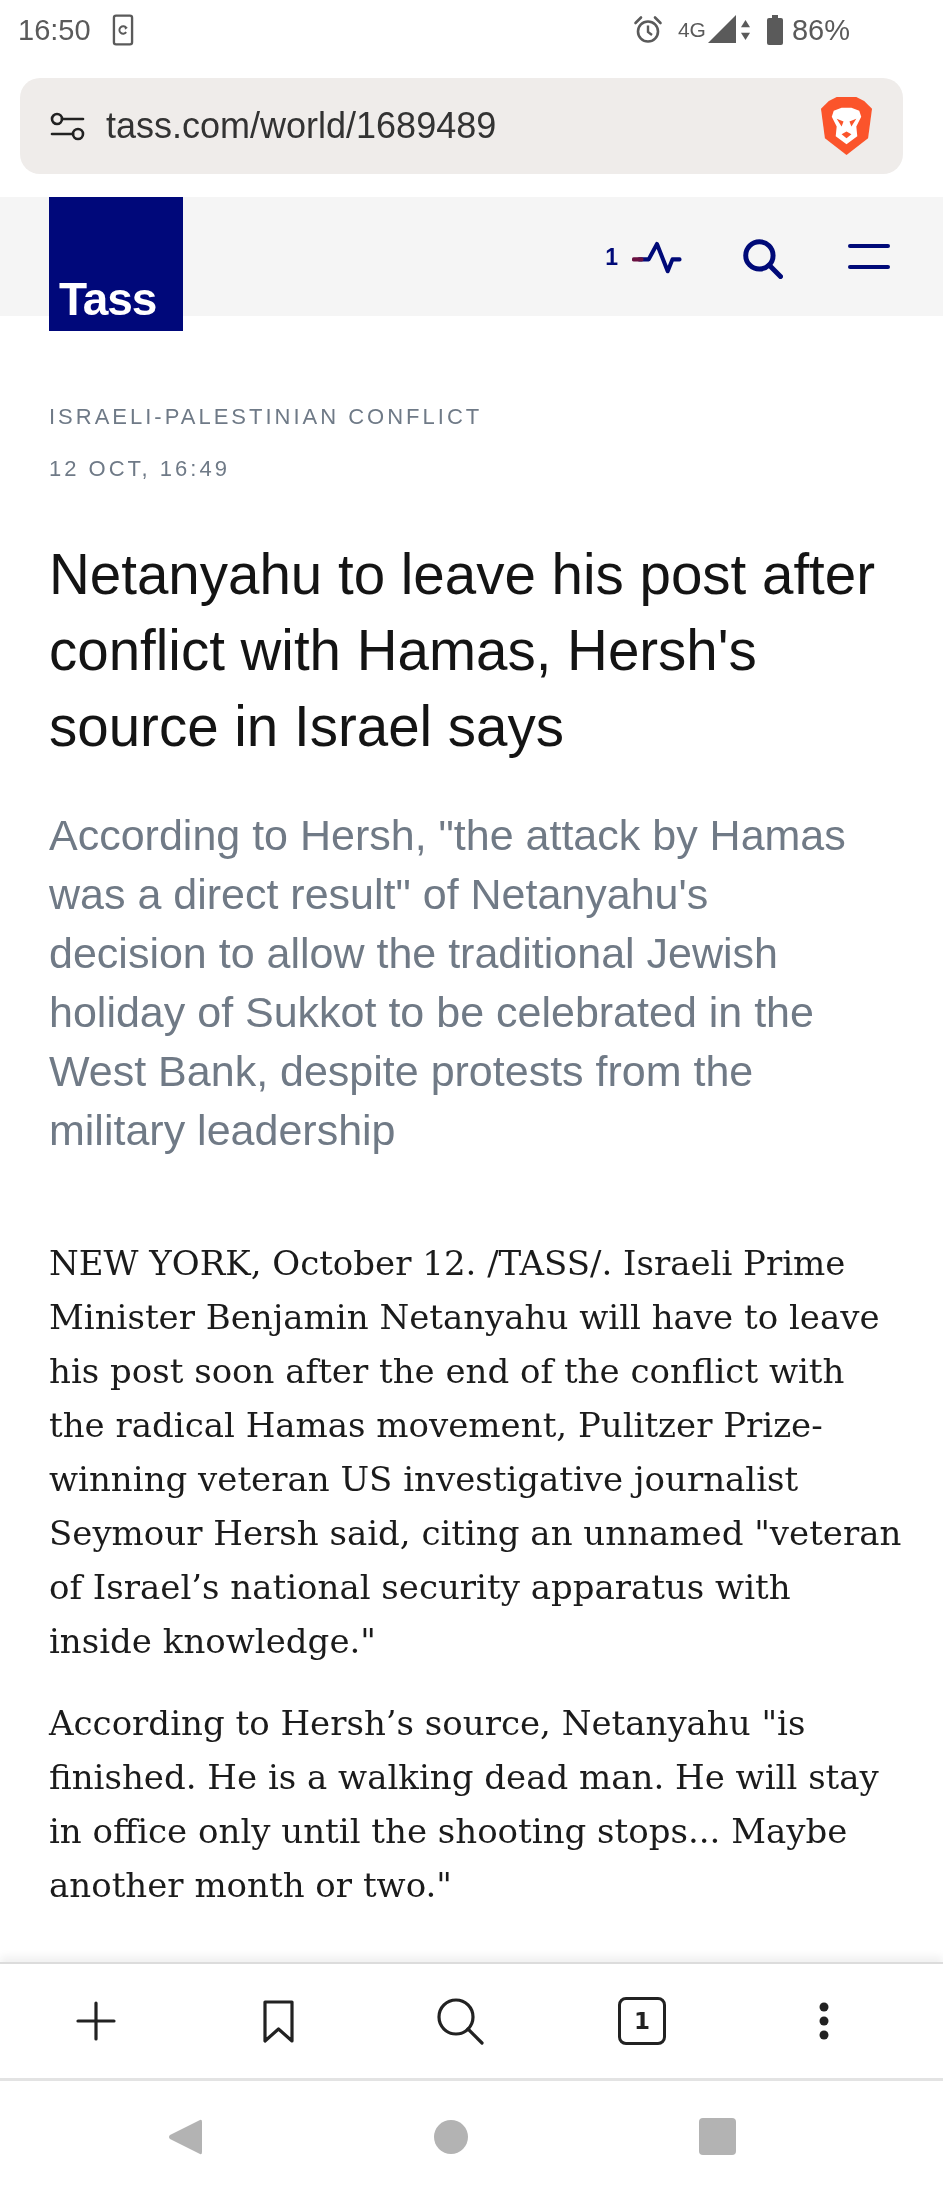  Describe the element at coordinates (463, 651) in the screenshot. I see `article-headline: Netanyahu to leave his post after conflict with Hamas, Hersh's source in Israel says` at that location.